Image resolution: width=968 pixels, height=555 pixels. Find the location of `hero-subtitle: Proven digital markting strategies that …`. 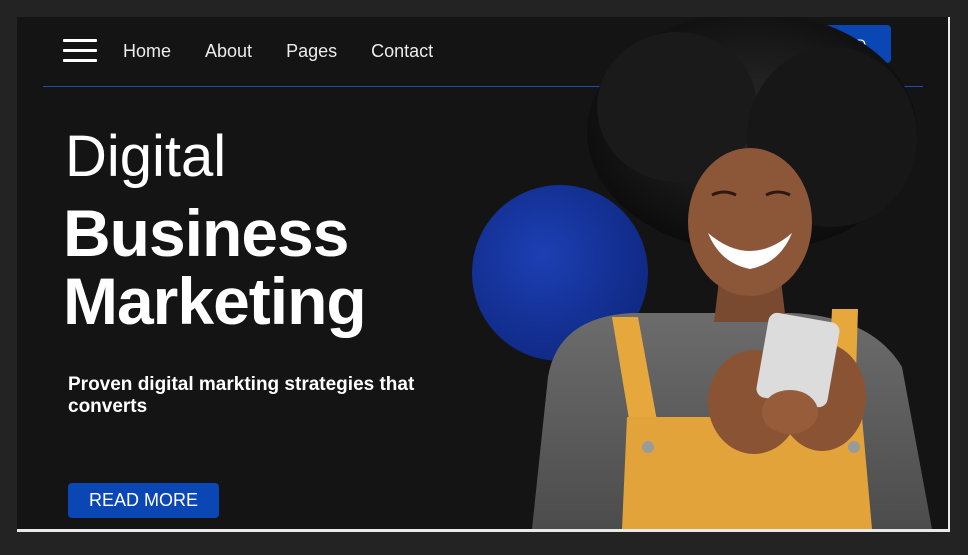

hero-subtitle: Proven digital markting strategies that … is located at coordinates (241, 395).